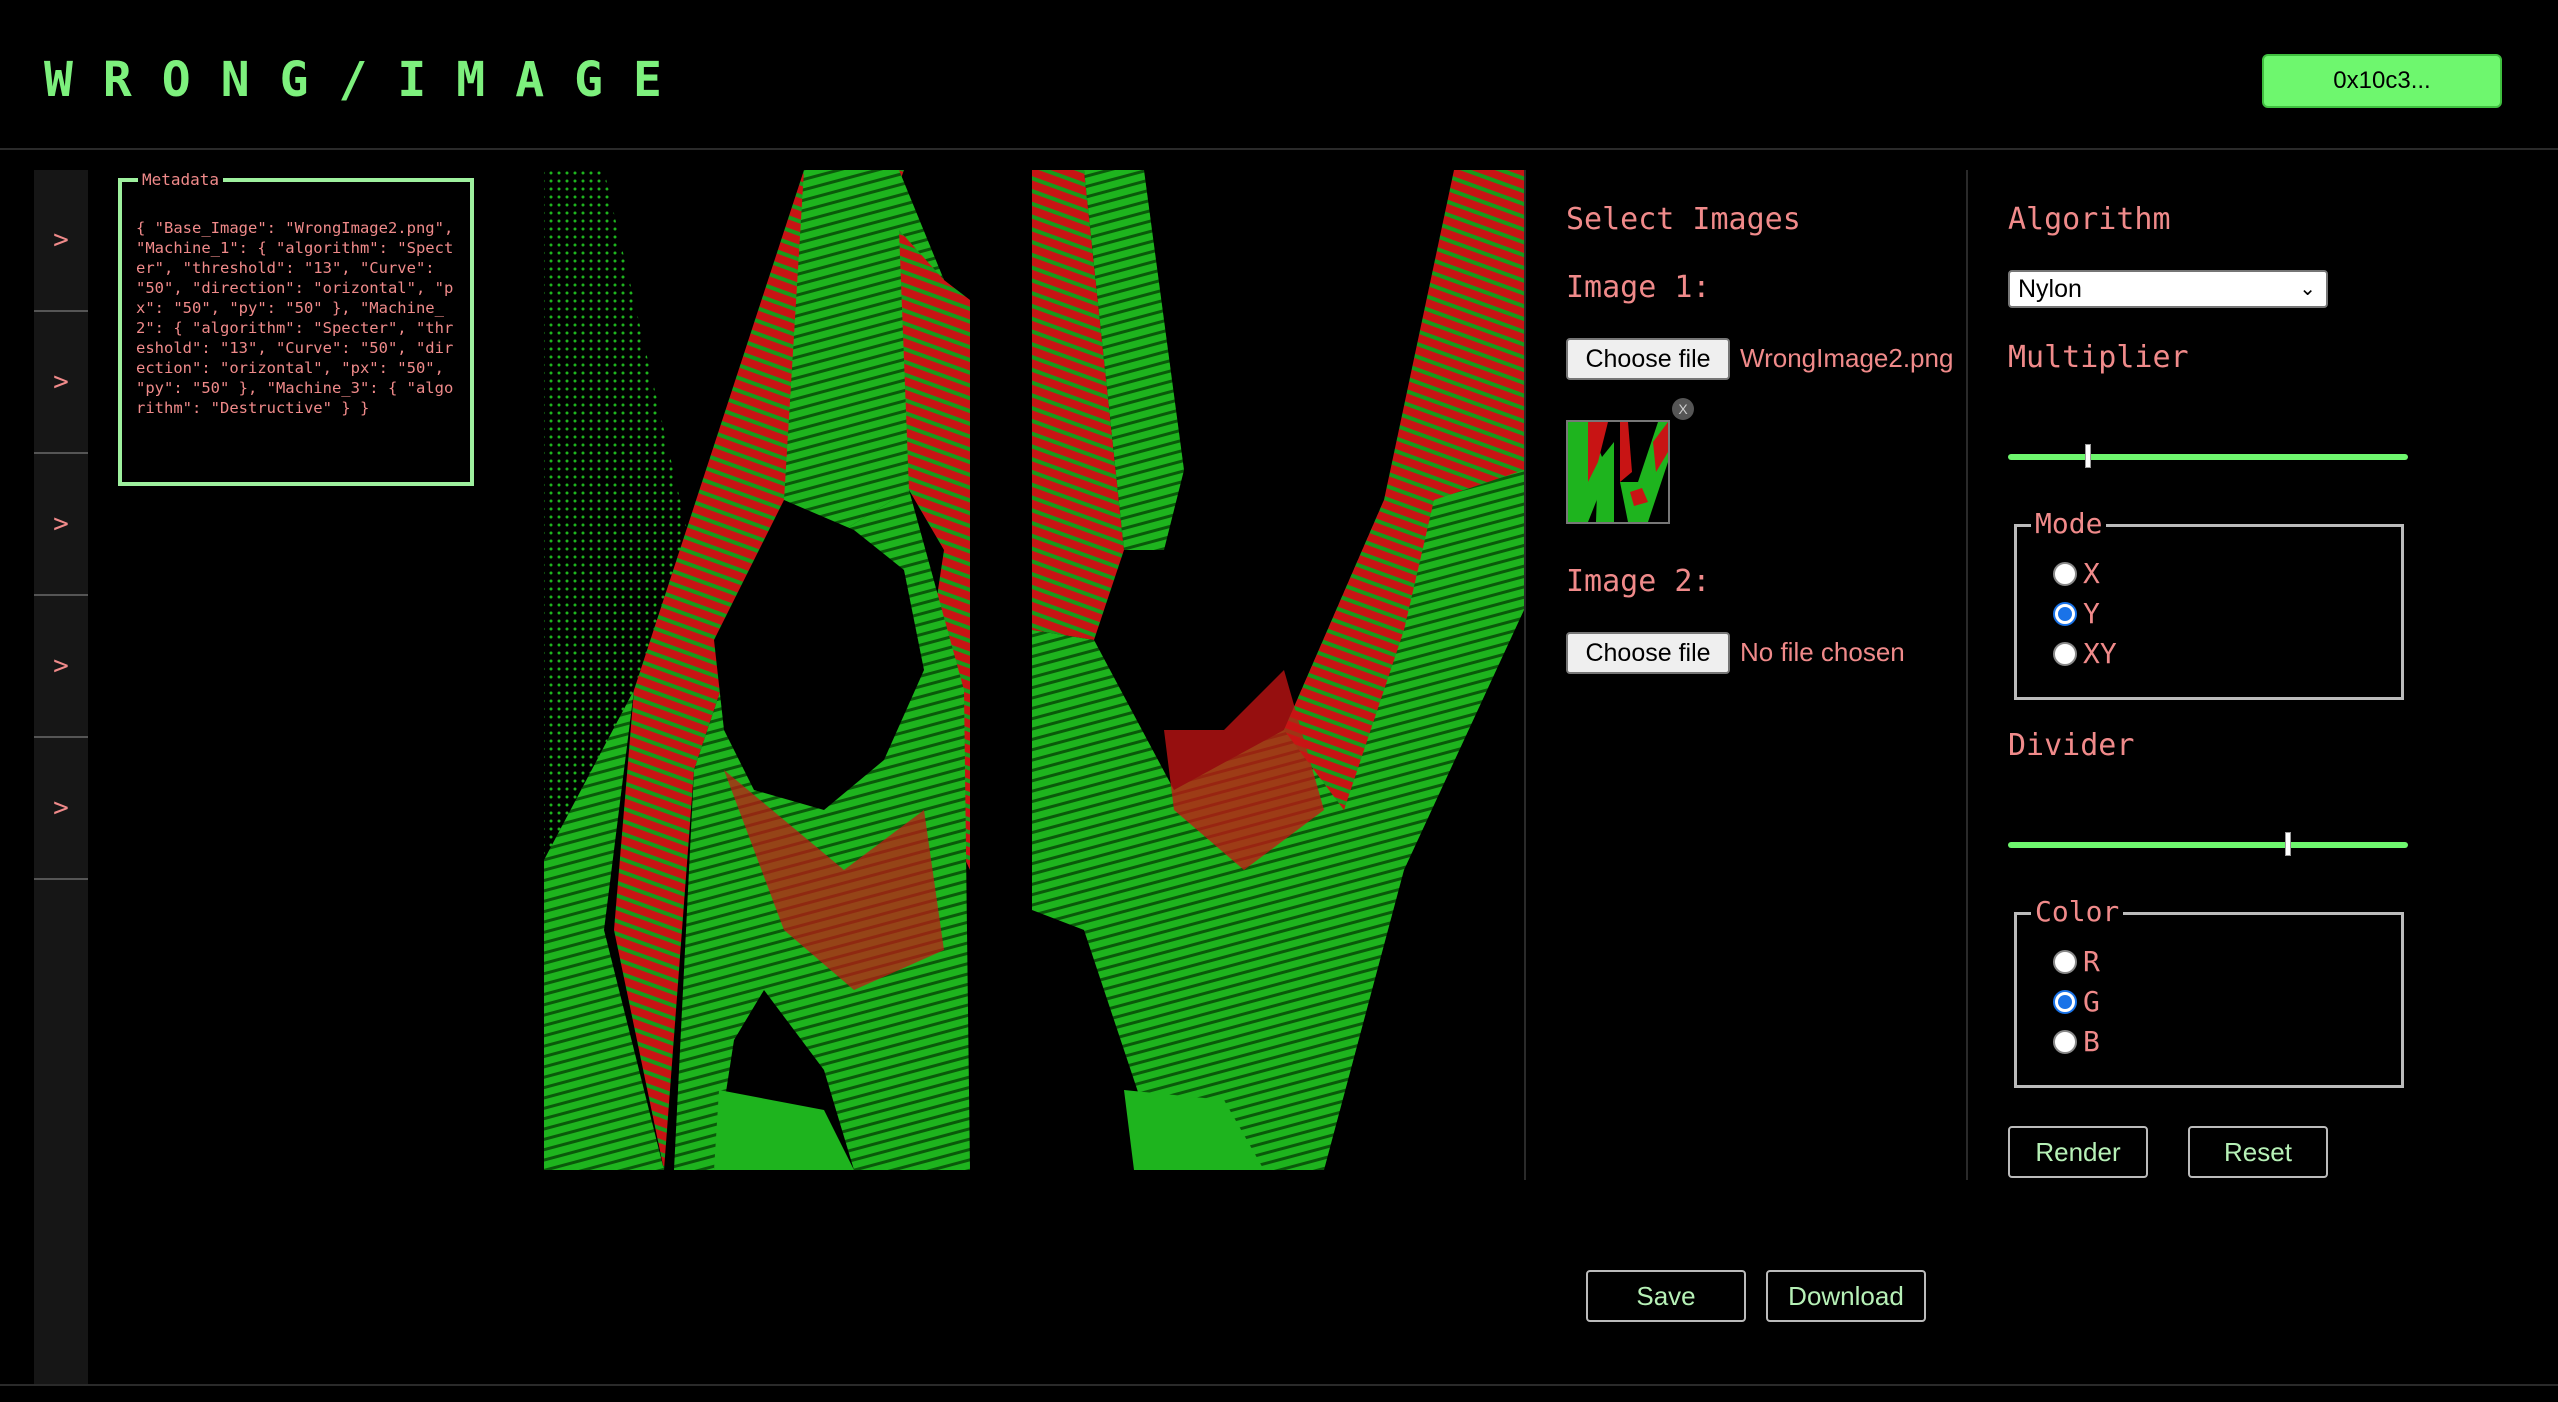 The height and width of the screenshot is (1402, 2558). I want to click on app-logo: WRONG/IMAGE, so click(368, 80).